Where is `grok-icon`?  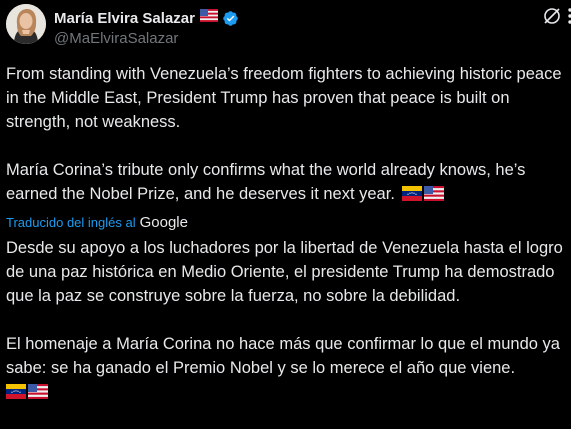 grok-icon is located at coordinates (552, 16).